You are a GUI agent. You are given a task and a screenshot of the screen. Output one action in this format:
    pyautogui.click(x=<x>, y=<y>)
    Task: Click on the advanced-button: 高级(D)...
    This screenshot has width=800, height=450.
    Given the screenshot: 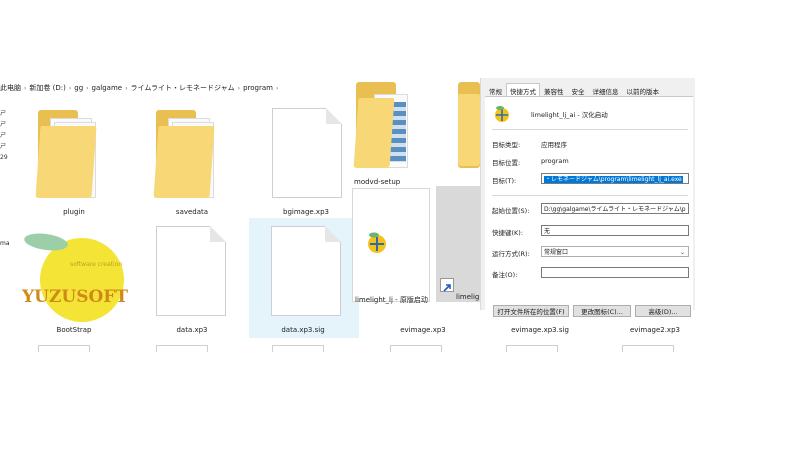 What is the action you would take?
    pyautogui.click(x=663, y=311)
    